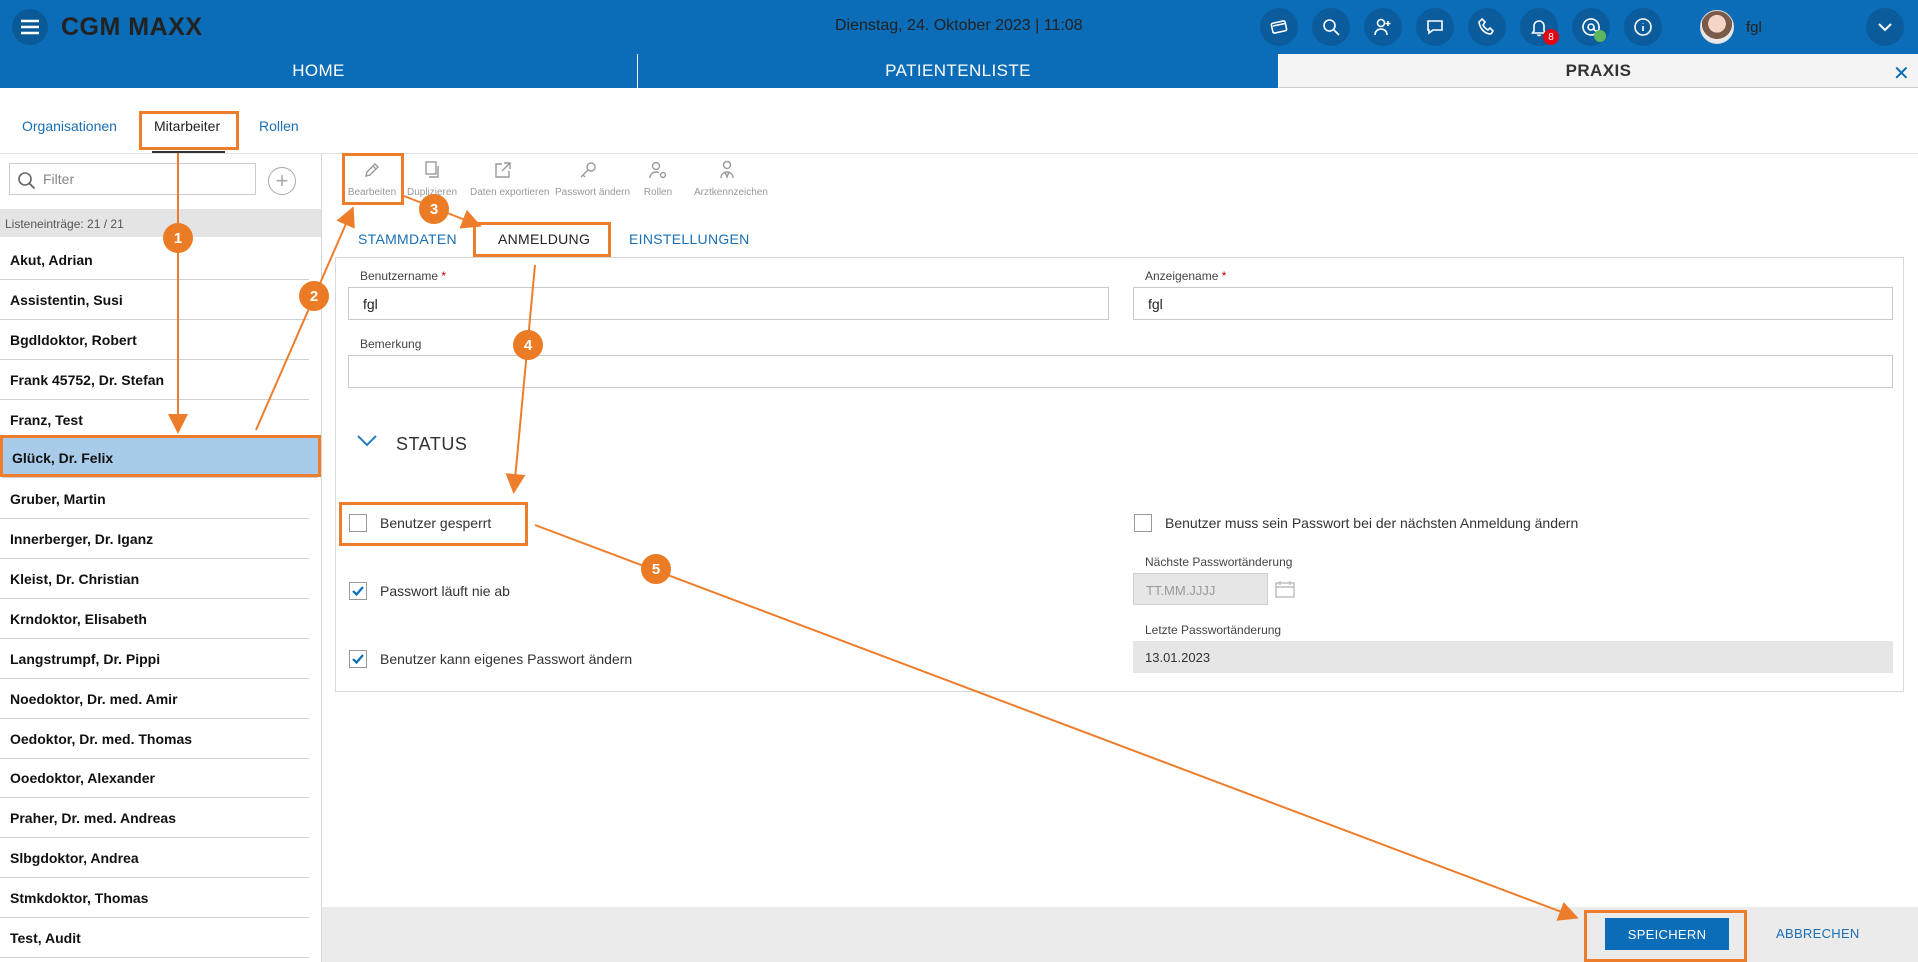  Describe the element at coordinates (318, 71) in the screenshot. I see `tab-home: HOME` at that location.